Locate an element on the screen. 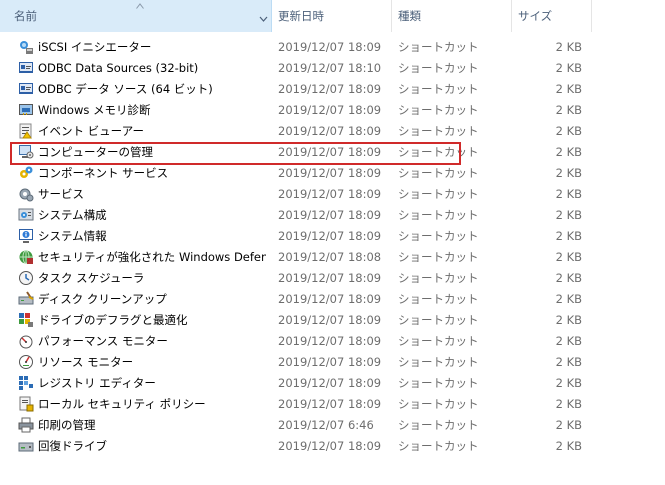 This screenshot has height=485, width=665. file-row: システム情報 2019/12/07 18:09 ショートカット 2 KB is located at coordinates (296, 236).